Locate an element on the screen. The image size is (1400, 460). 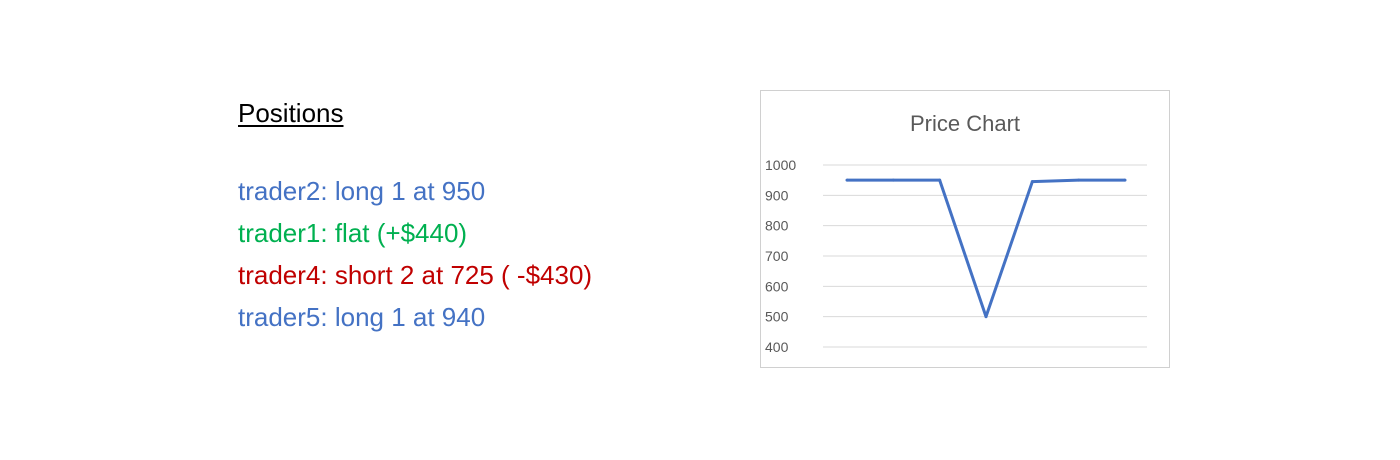
chart-series is located at coordinates (986, 248).